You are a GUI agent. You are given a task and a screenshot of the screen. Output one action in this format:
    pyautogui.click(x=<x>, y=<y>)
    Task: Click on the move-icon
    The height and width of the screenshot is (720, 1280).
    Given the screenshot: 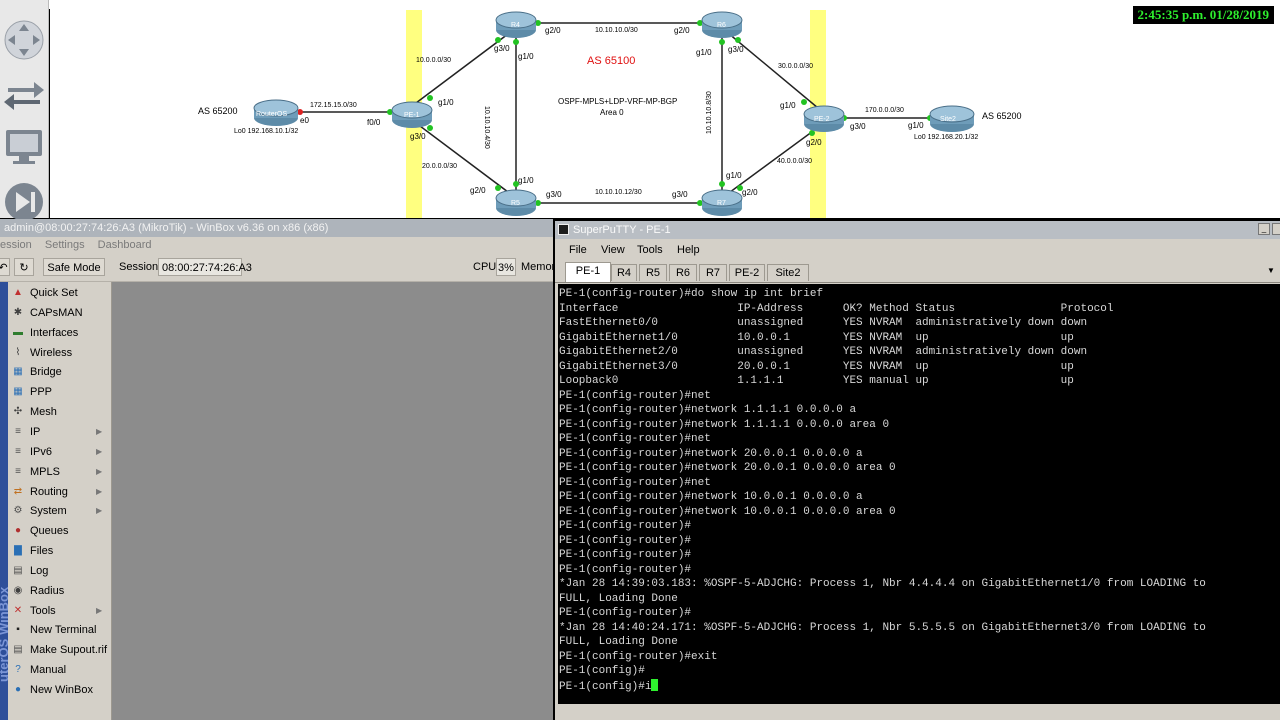 What is the action you would take?
    pyautogui.click(x=24, y=40)
    